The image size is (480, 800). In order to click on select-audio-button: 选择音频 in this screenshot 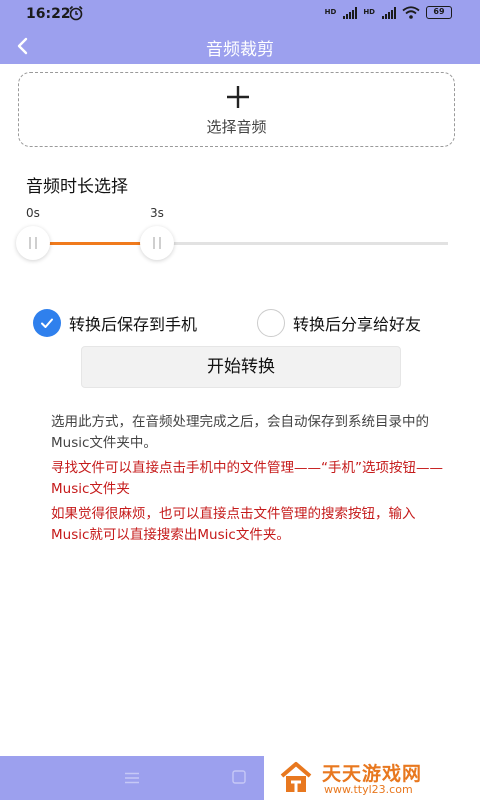, I will do `click(236, 109)`.